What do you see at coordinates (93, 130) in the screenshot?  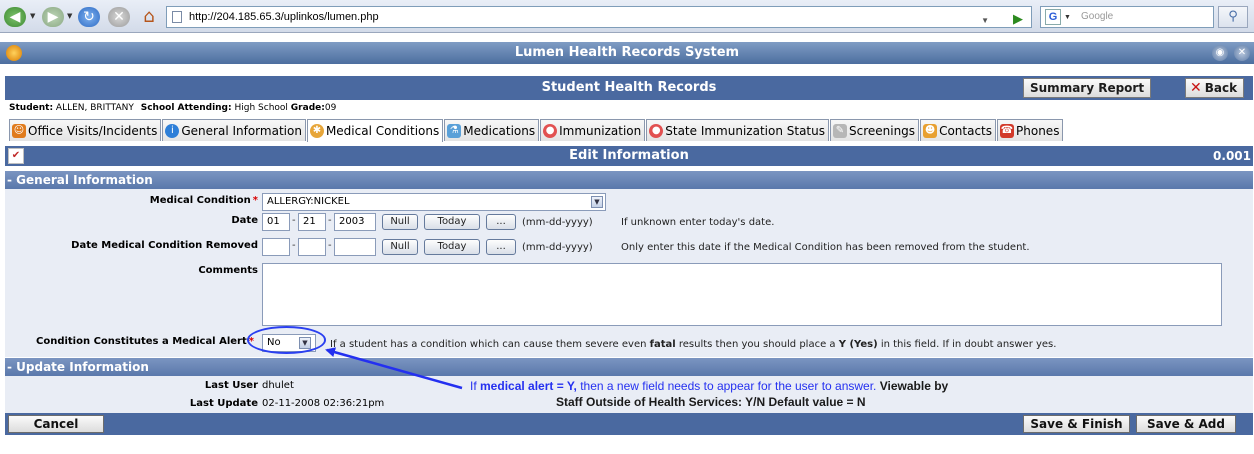 I see `tab-label: Office Visits/Incidents` at bounding box center [93, 130].